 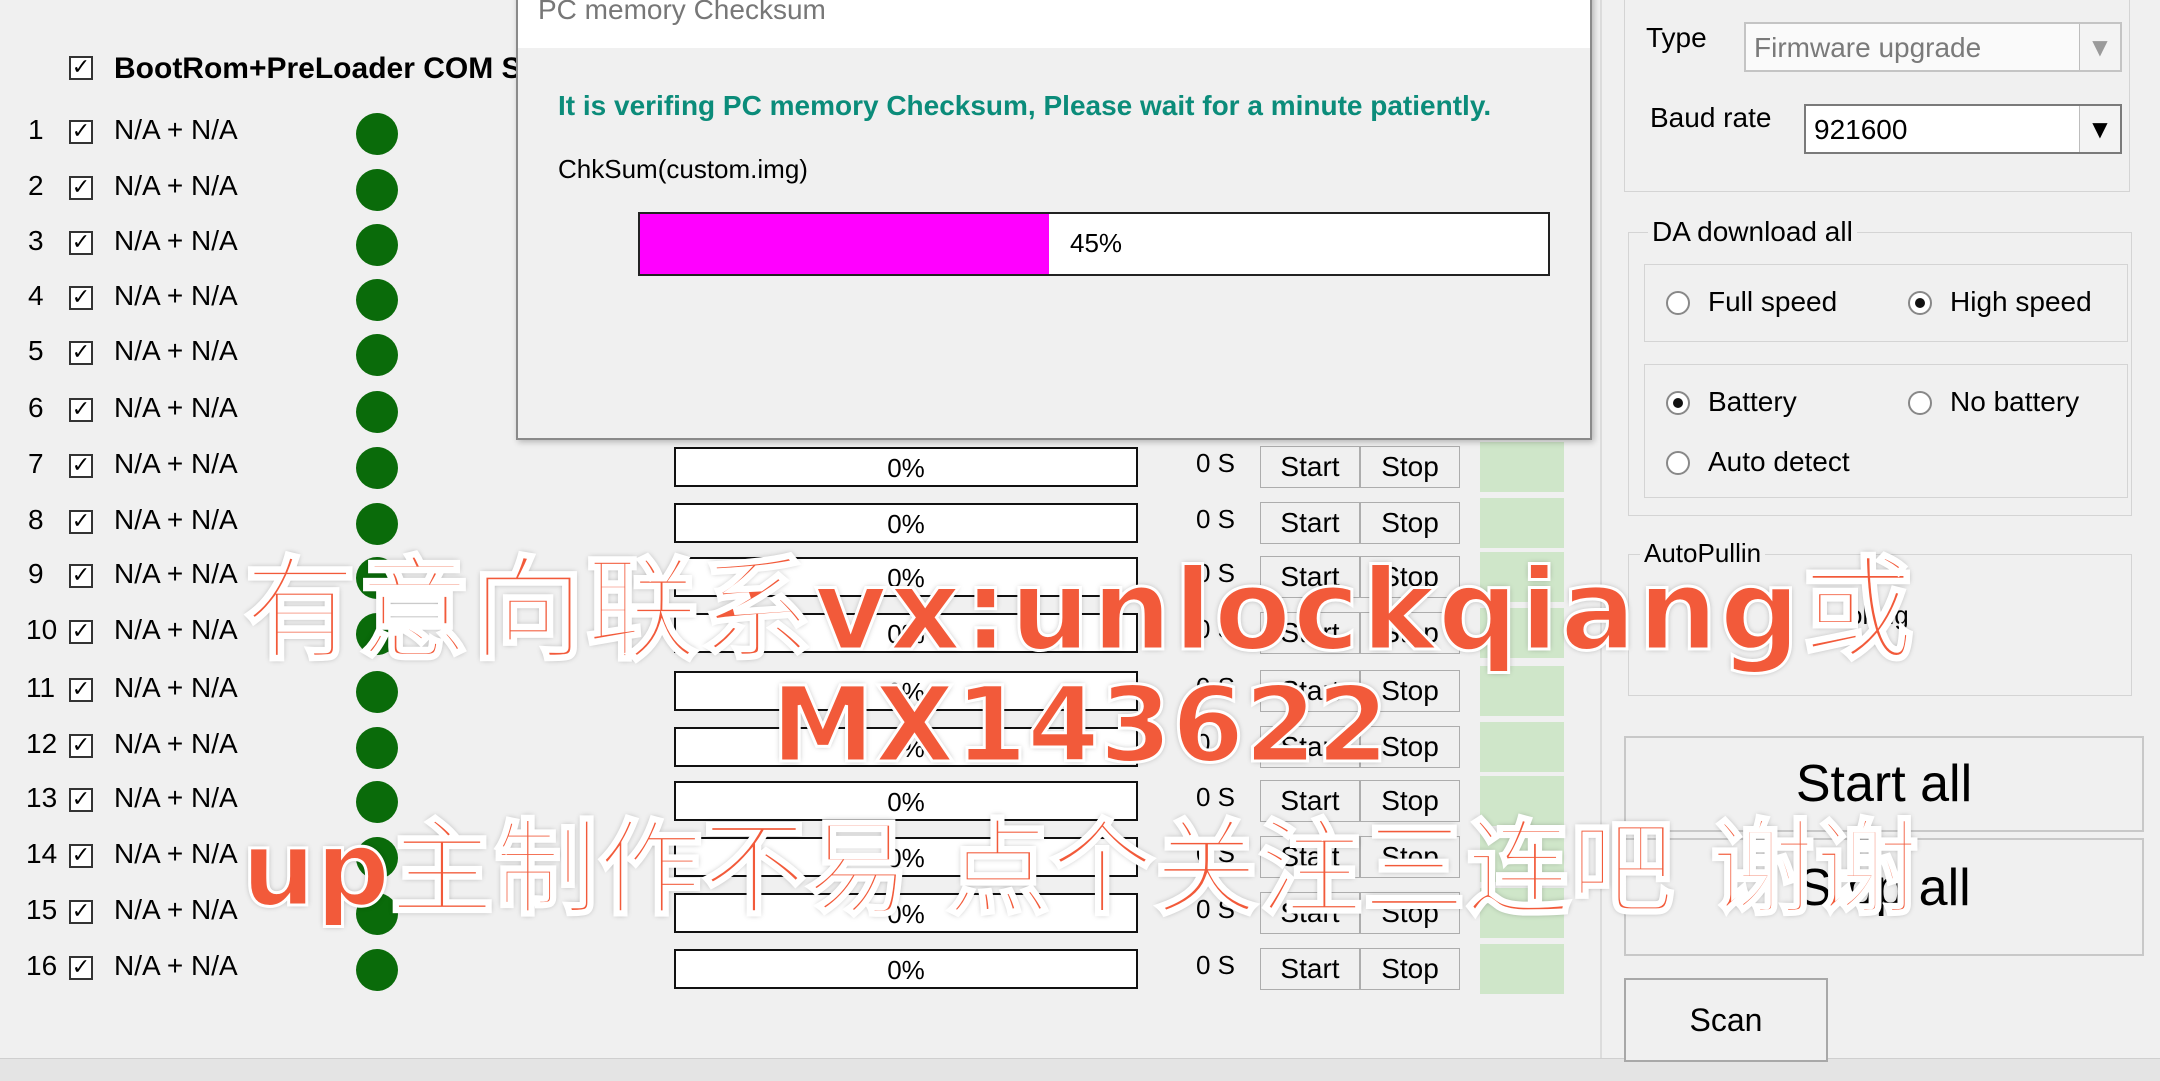 I want to click on scan-button: Scan, so click(x=1726, y=1020).